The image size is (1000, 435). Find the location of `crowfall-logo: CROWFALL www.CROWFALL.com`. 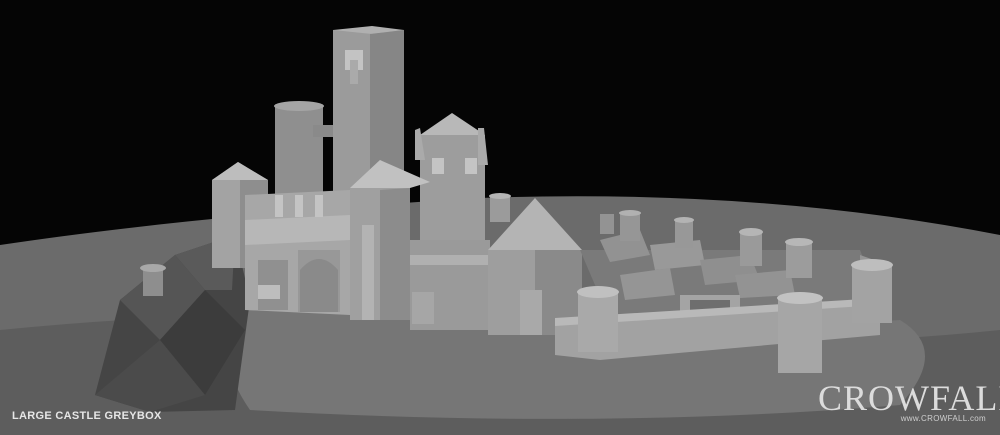

crowfall-logo: CROWFALL www.CROWFALL.com is located at coordinates (909, 404).